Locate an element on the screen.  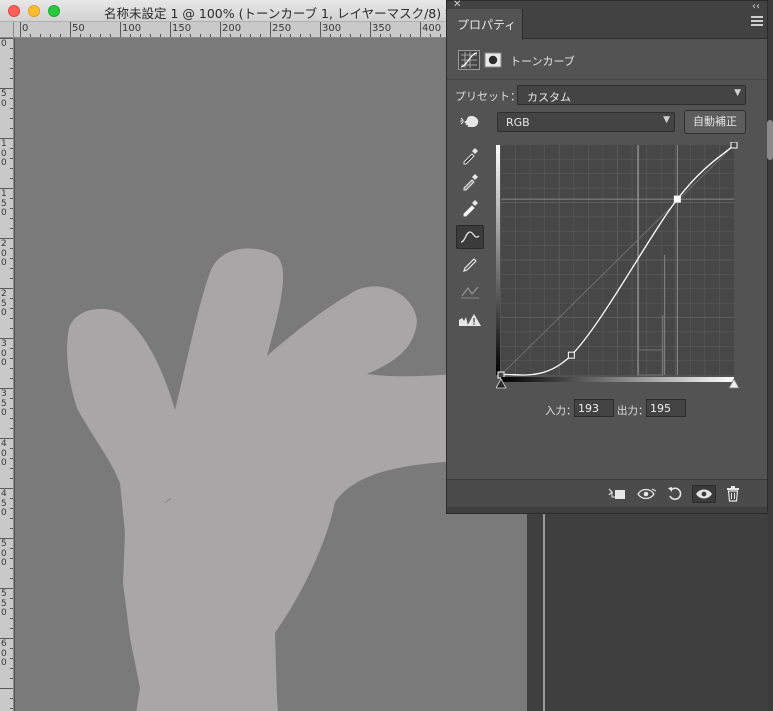
channel-dropdown: RGB ▼ is located at coordinates (586, 122).